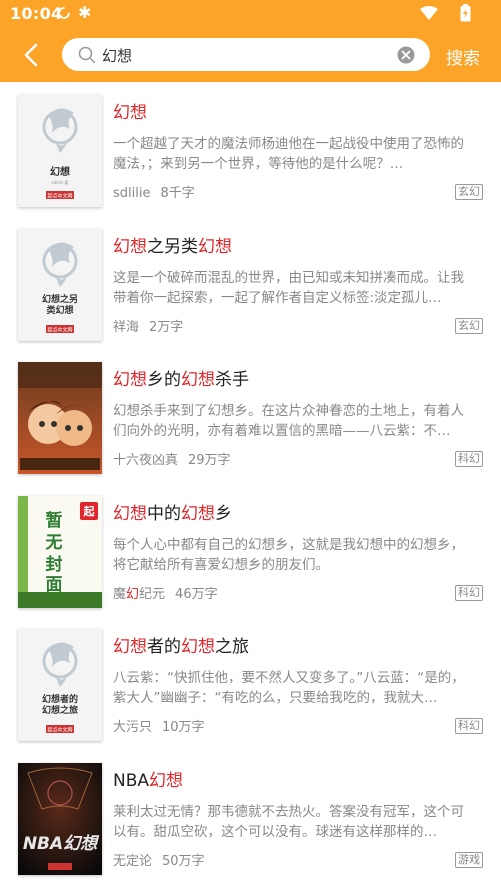 The height and width of the screenshot is (891, 501). I want to click on book-cover: 起点中文网 幻想 sdlilie 著, so click(60, 151).